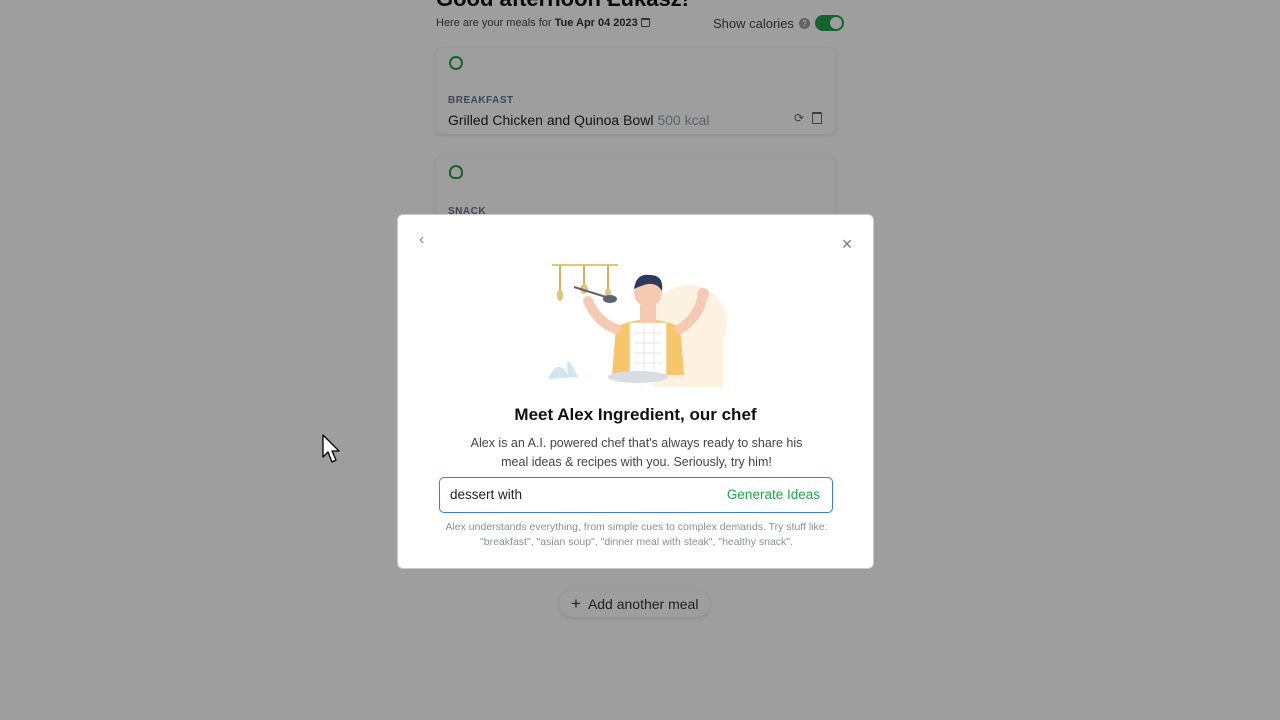 The height and width of the screenshot is (720, 1280). Describe the element at coordinates (580, 494) in the screenshot. I see `idea-prompt-input` at that location.